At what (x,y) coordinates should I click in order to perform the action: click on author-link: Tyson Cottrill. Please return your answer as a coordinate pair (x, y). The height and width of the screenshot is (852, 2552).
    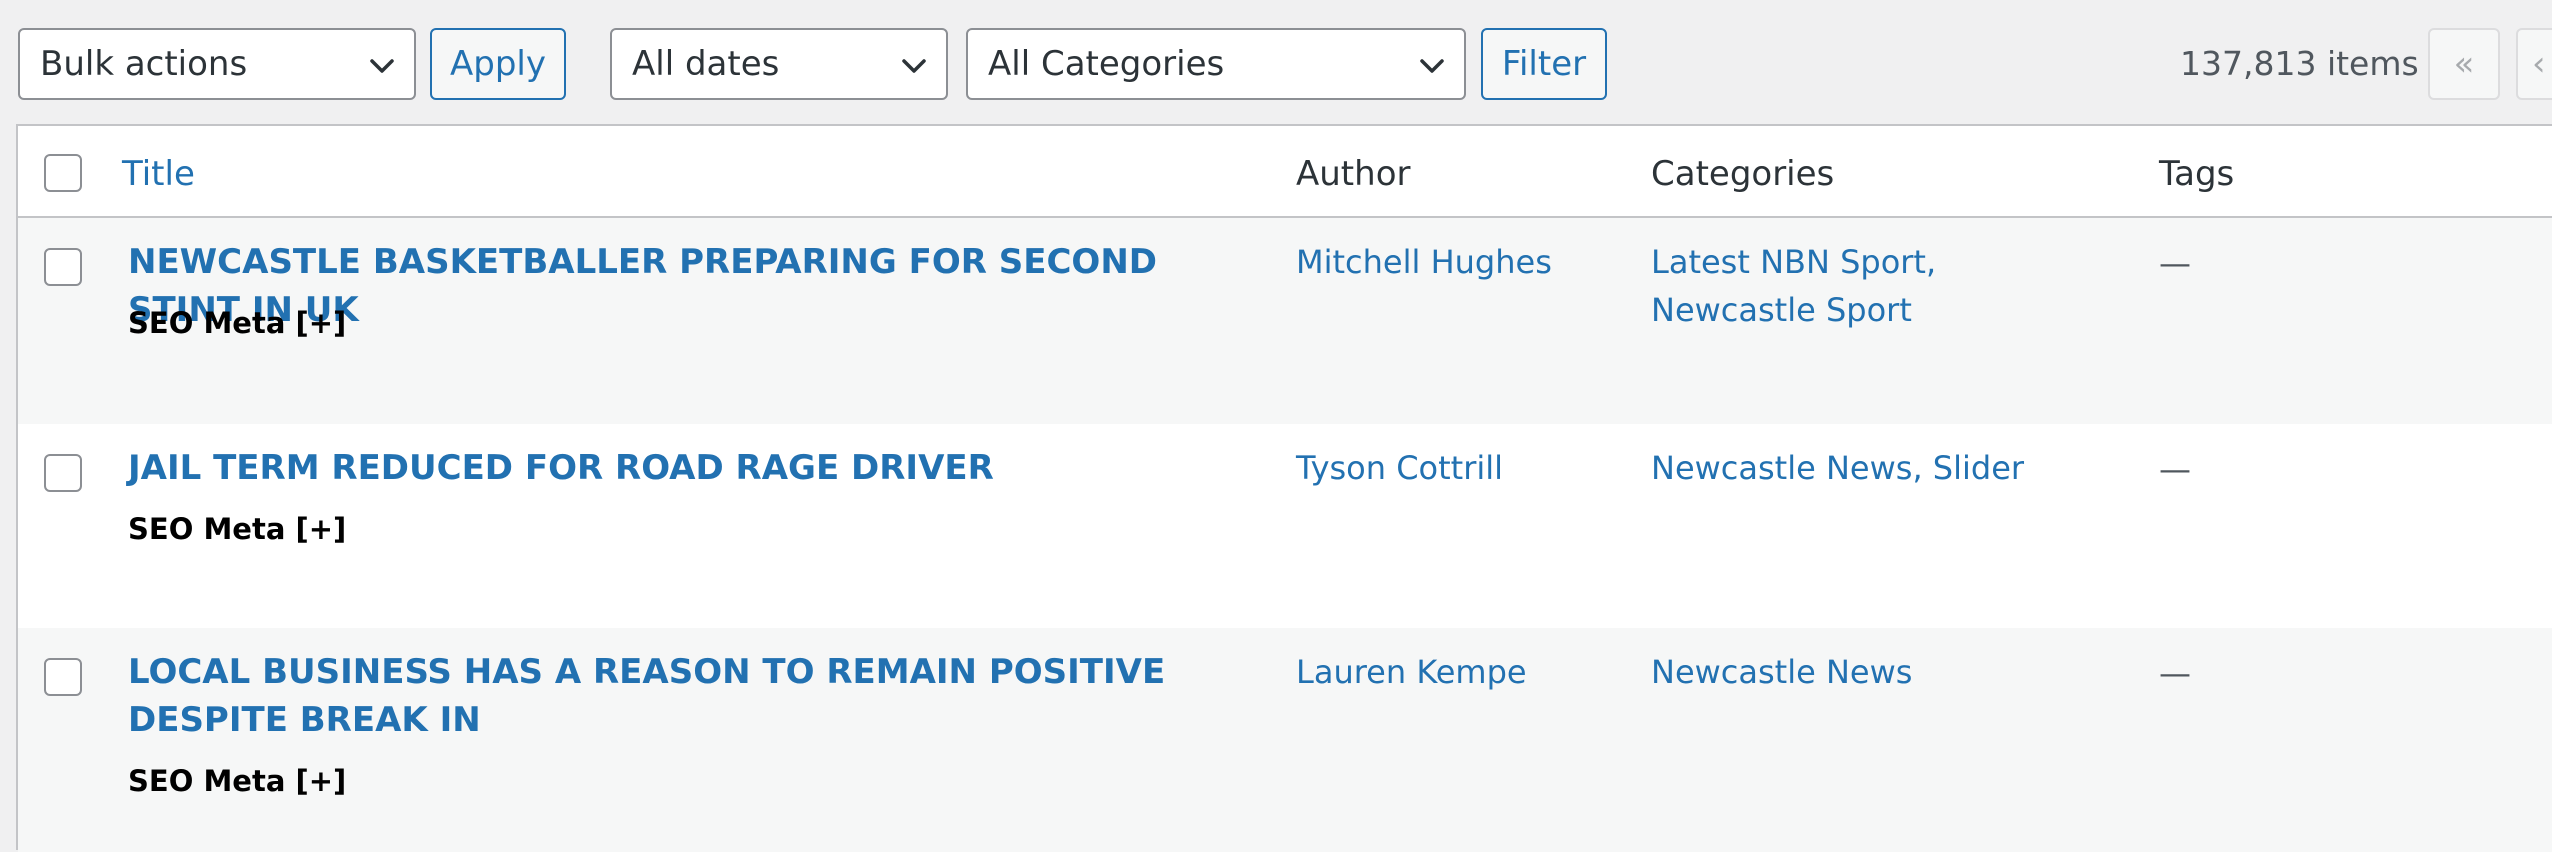
    Looking at the image, I should click on (1399, 468).